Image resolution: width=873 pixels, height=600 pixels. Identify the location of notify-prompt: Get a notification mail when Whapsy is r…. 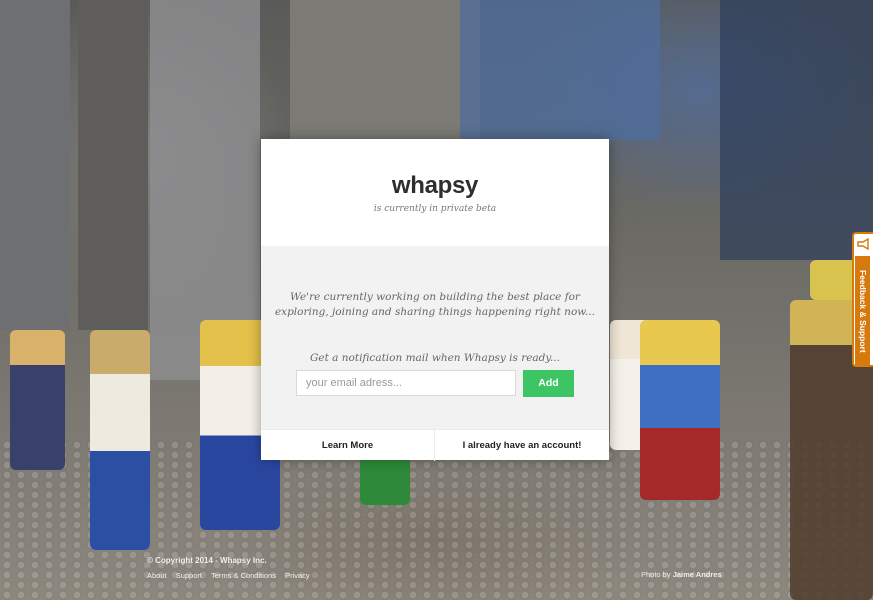
(435, 358).